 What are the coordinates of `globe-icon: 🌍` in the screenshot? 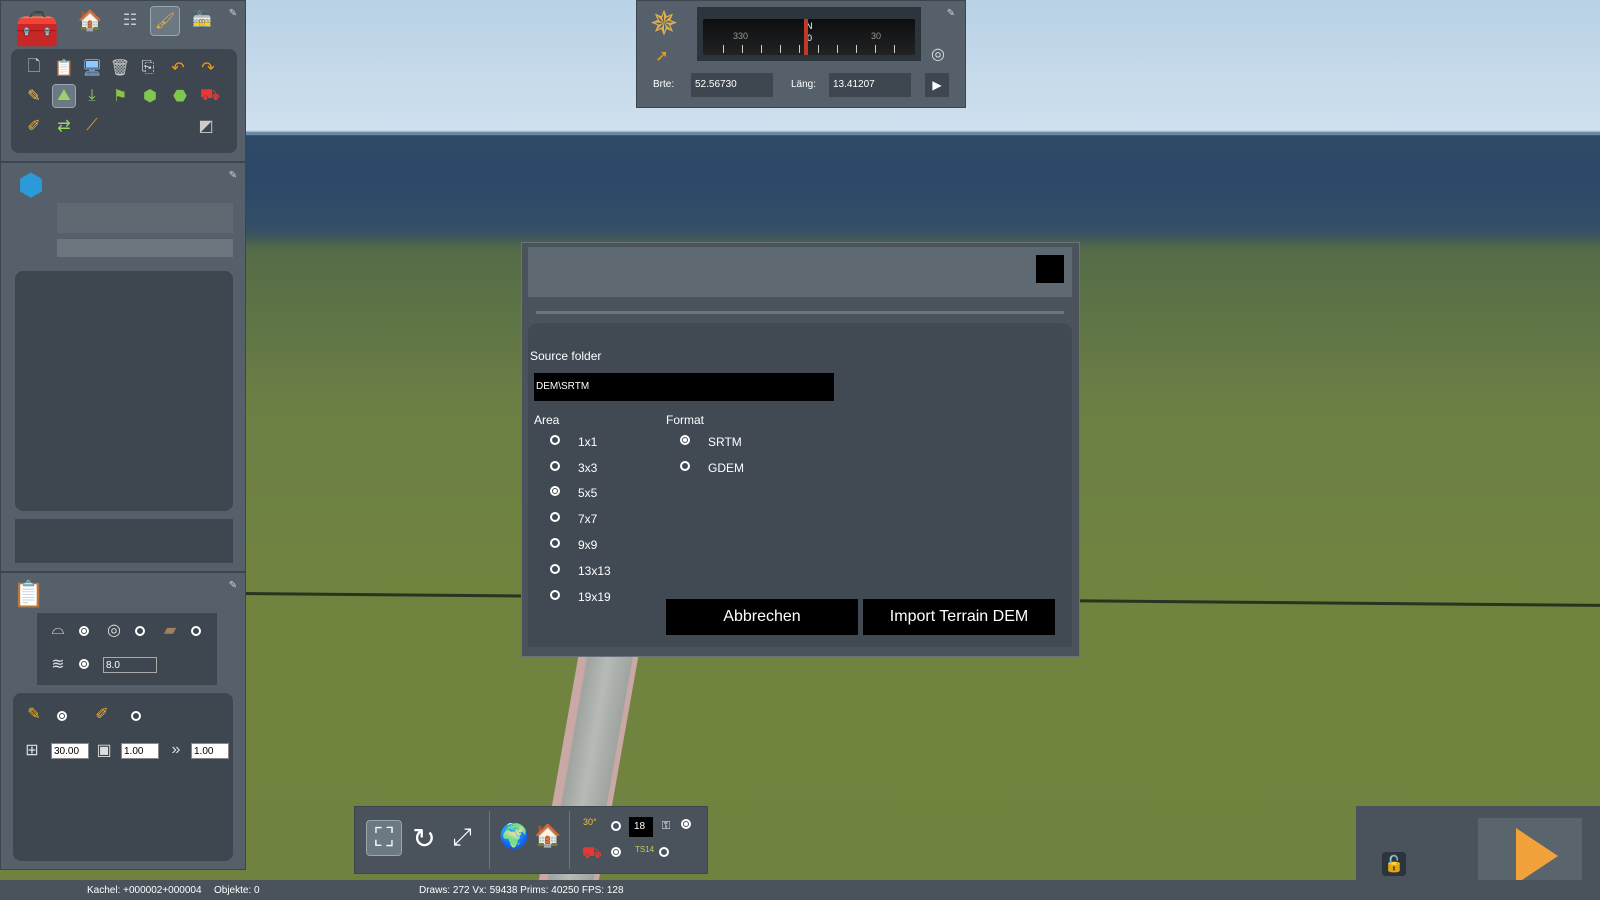 It's located at (514, 836).